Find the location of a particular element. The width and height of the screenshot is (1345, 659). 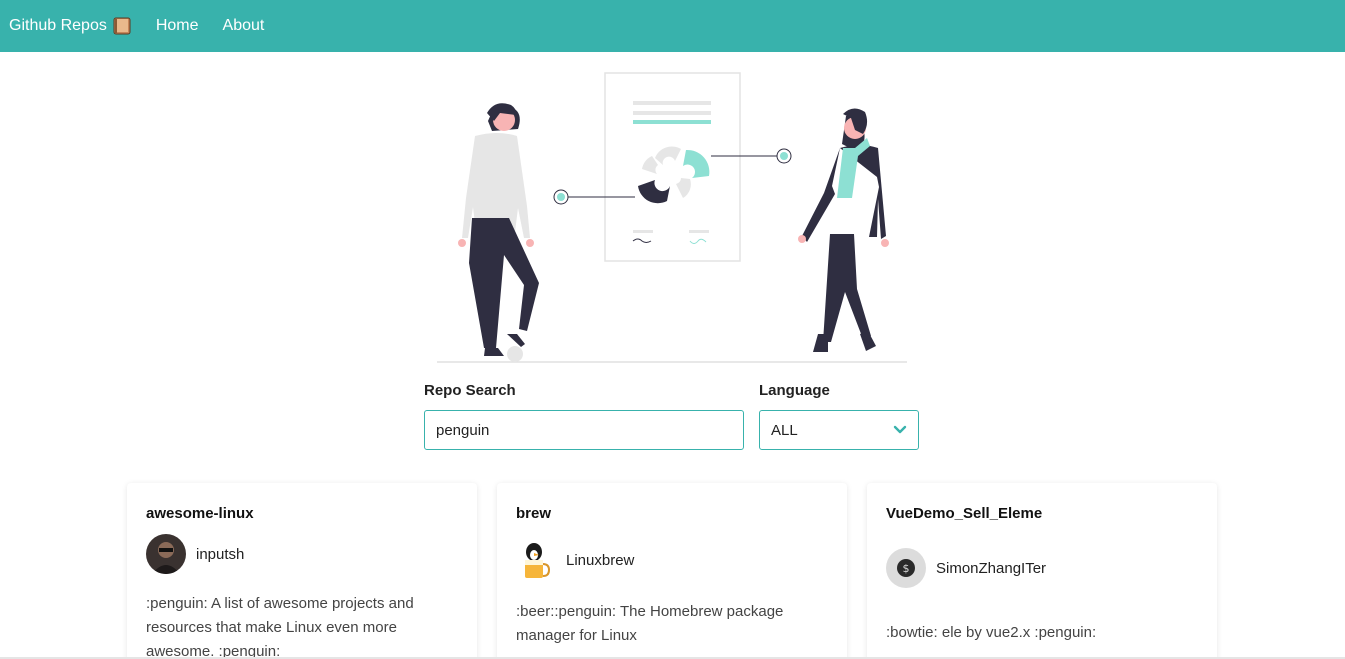

repo-title: VueDemo_Sell_Eleme is located at coordinates (1042, 513).